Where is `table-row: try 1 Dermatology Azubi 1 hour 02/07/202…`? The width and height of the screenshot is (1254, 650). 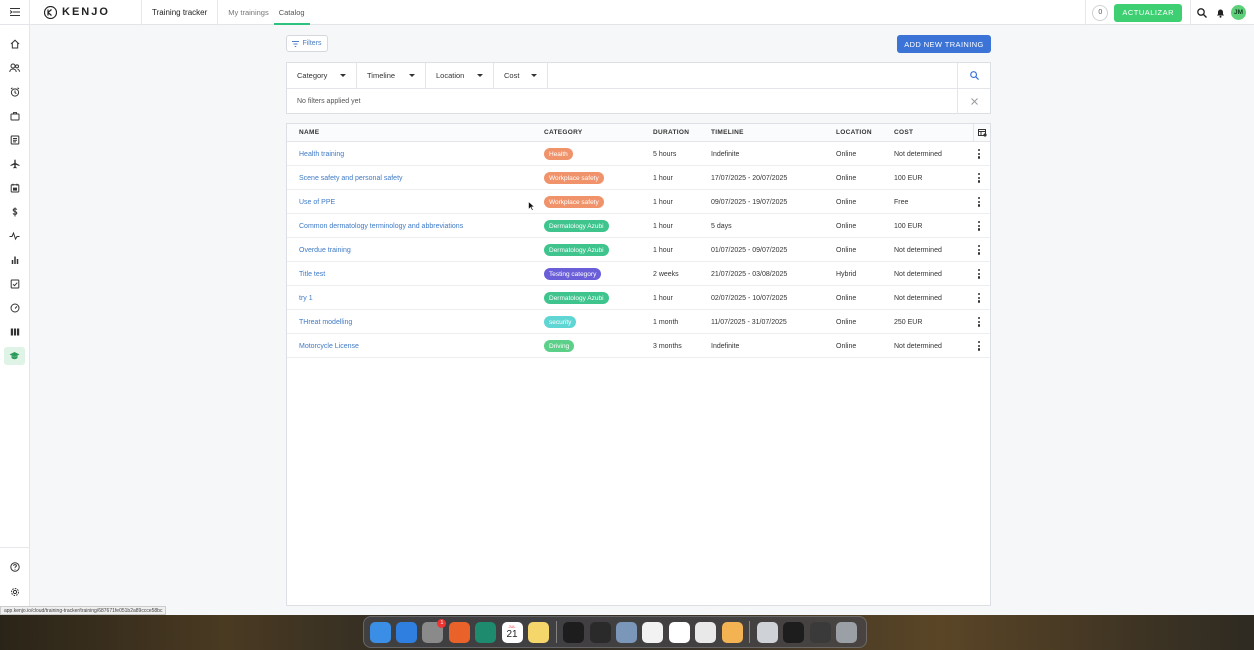 table-row: try 1 Dermatology Azubi 1 hour 02/07/202… is located at coordinates (638, 298).